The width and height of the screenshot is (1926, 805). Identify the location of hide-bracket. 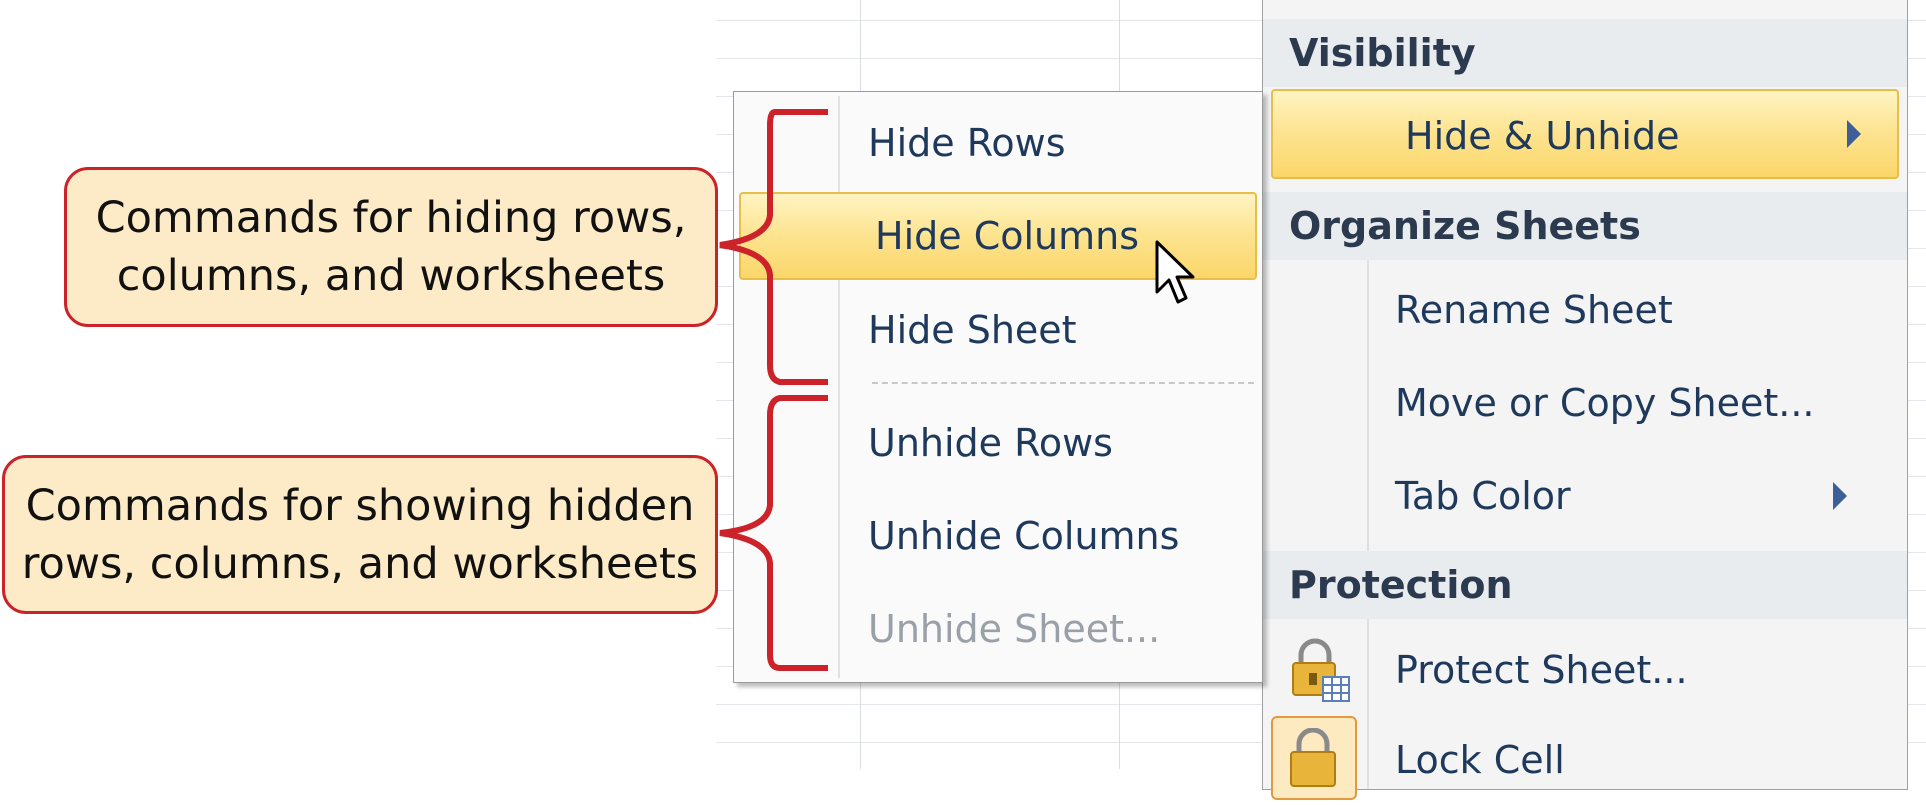
(773, 247).